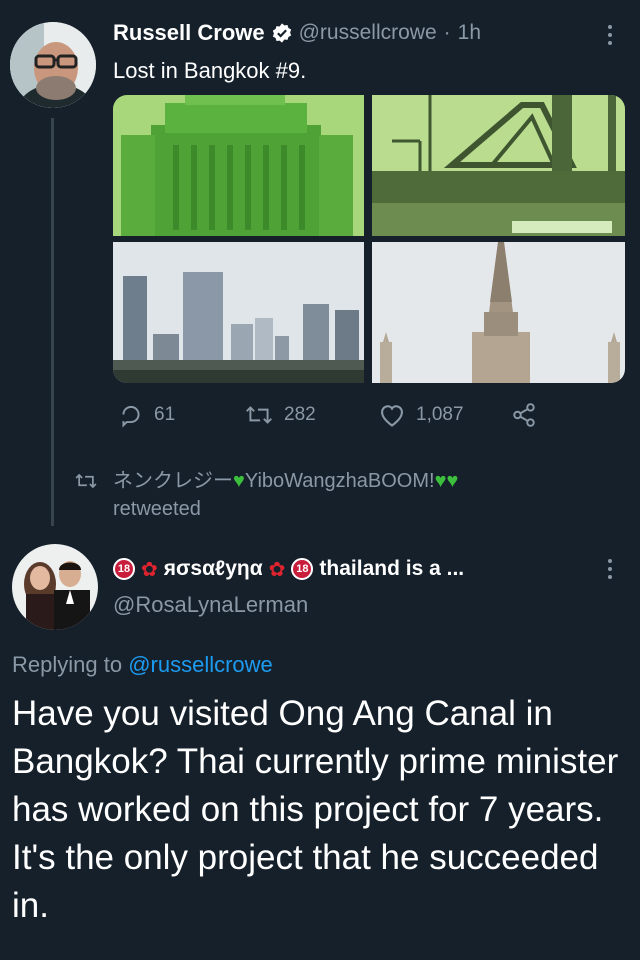 The height and width of the screenshot is (960, 640). I want to click on like-action: 1,087, so click(421, 415).